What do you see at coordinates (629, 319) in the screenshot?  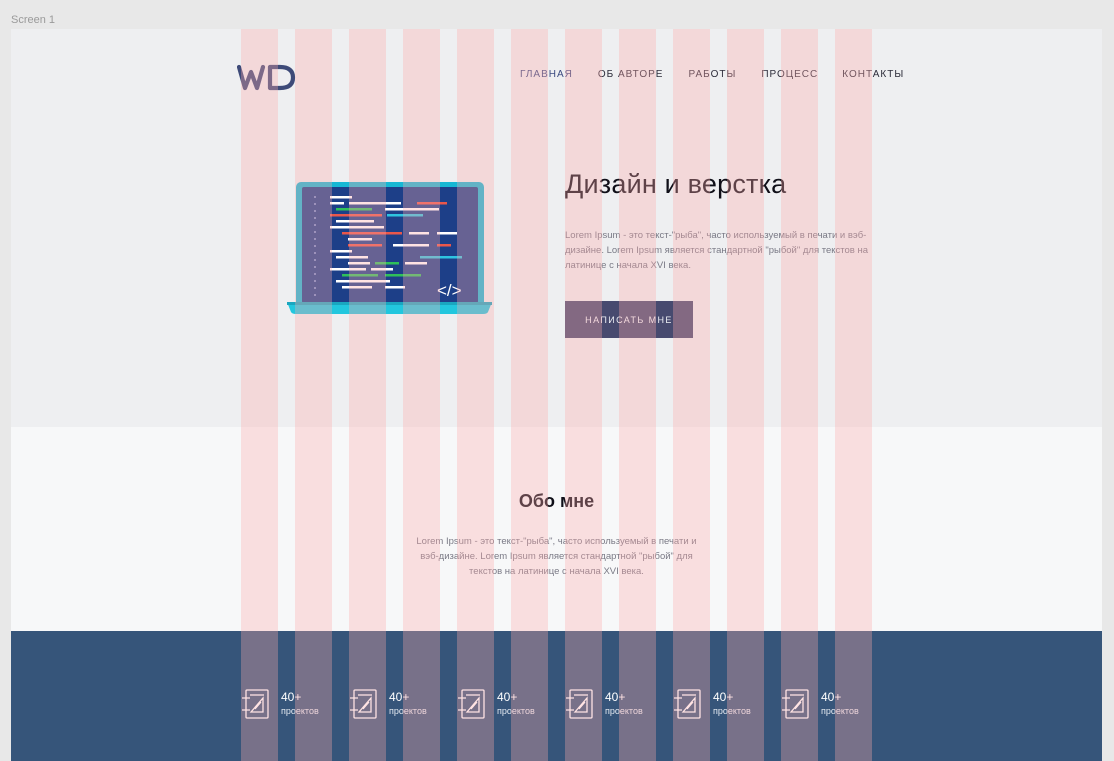 I see `write-me-button: НАПИСАТЬ МНЕ` at bounding box center [629, 319].